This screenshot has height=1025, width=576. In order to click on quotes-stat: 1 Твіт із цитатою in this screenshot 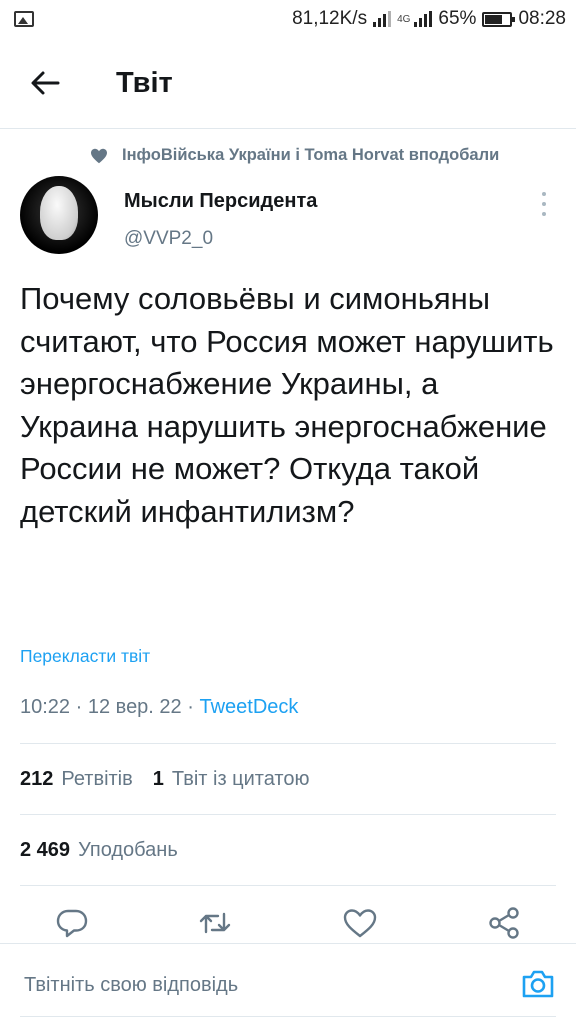, I will do `click(231, 779)`.